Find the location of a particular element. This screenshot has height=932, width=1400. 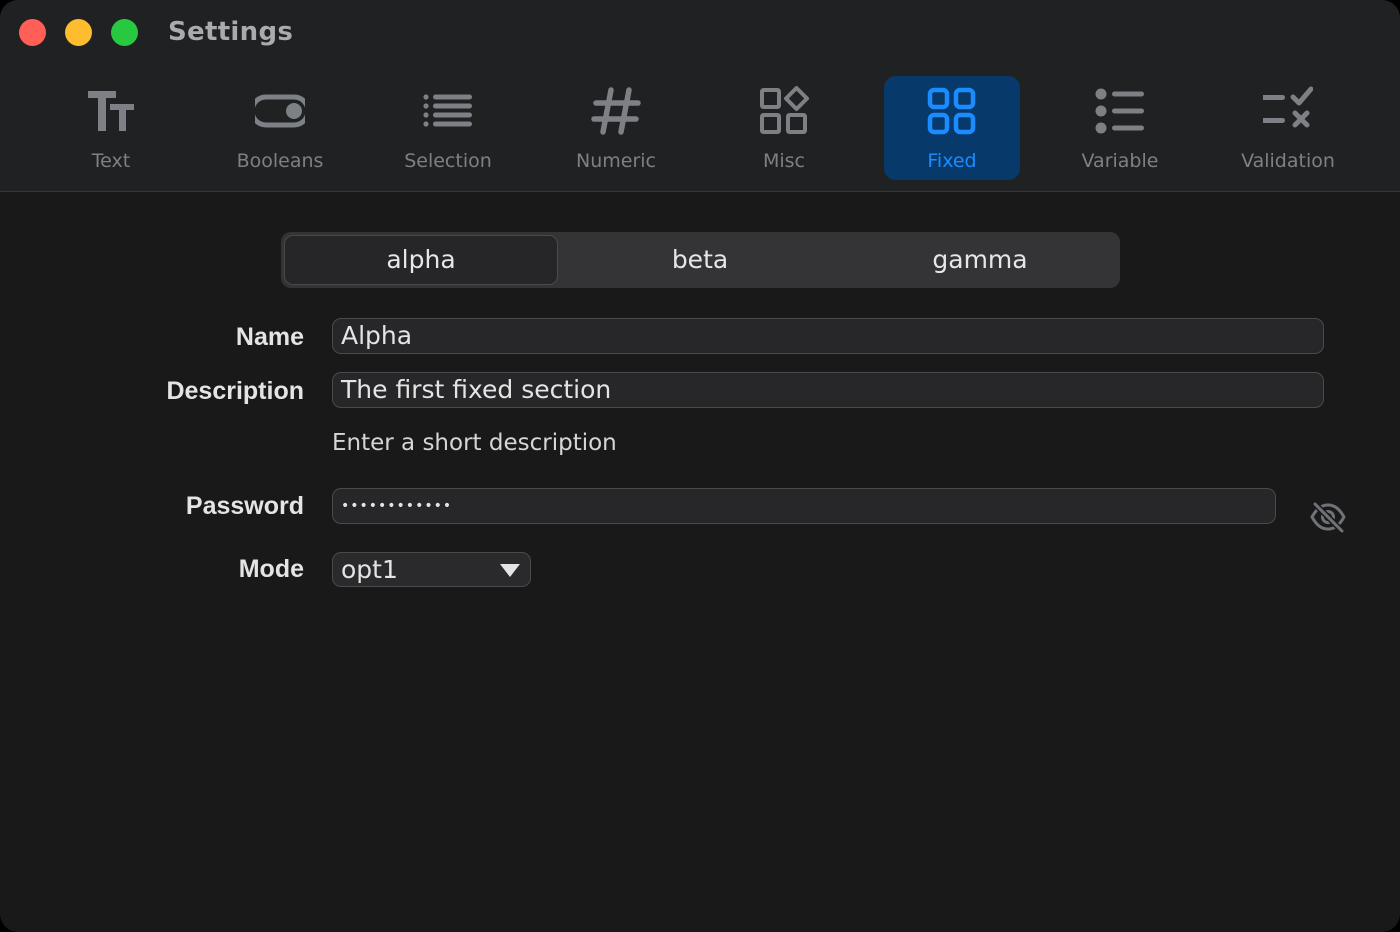

mode-selected-value: opt1 is located at coordinates (369, 569).